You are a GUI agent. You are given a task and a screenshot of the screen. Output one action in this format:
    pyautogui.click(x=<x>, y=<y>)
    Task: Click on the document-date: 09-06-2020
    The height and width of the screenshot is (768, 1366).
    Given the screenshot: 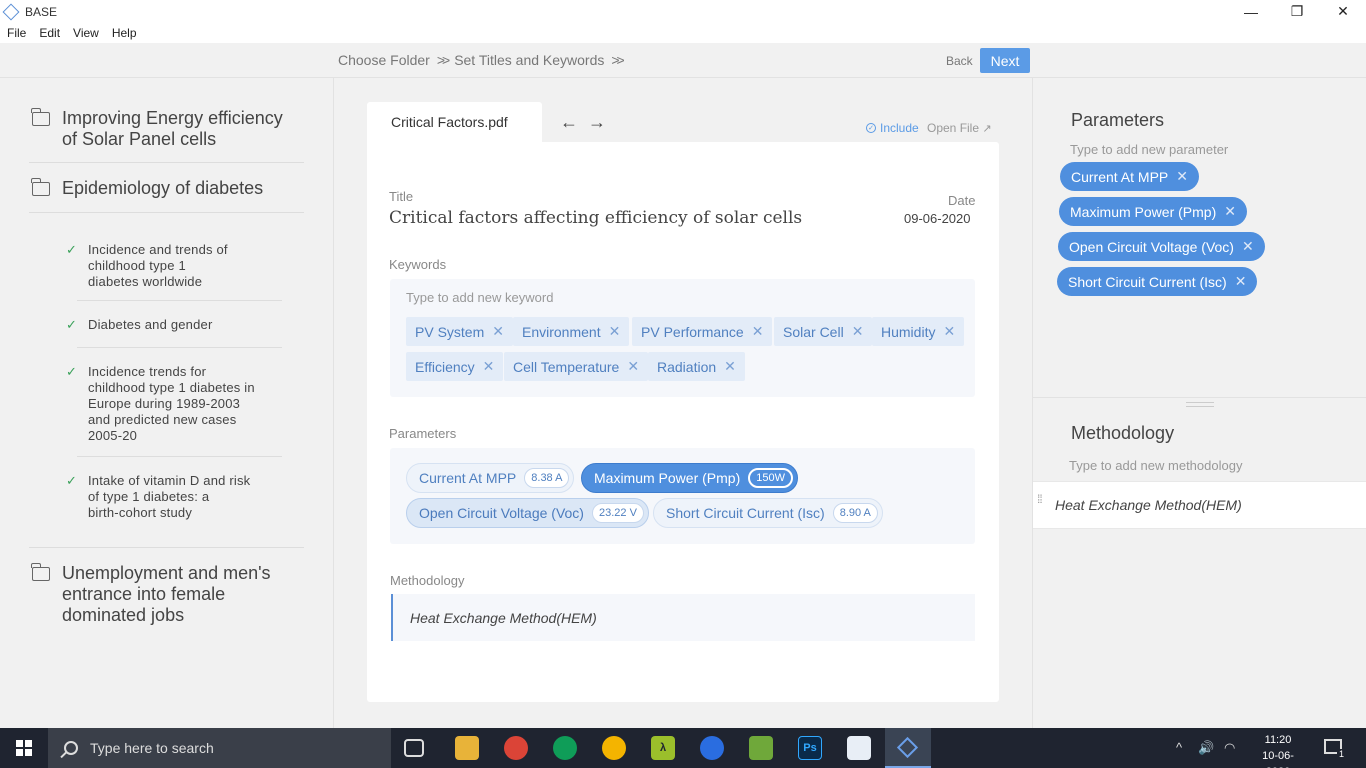 What is the action you would take?
    pyautogui.click(x=937, y=218)
    